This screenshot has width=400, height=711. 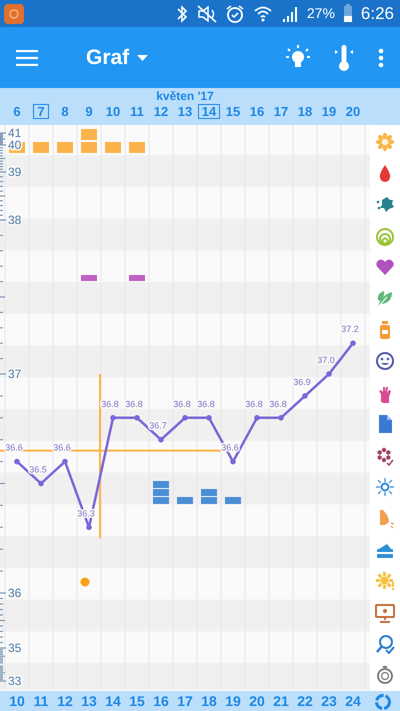 What do you see at coordinates (353, 701) in the screenshot?
I see `cycle-day-label: 24` at bounding box center [353, 701].